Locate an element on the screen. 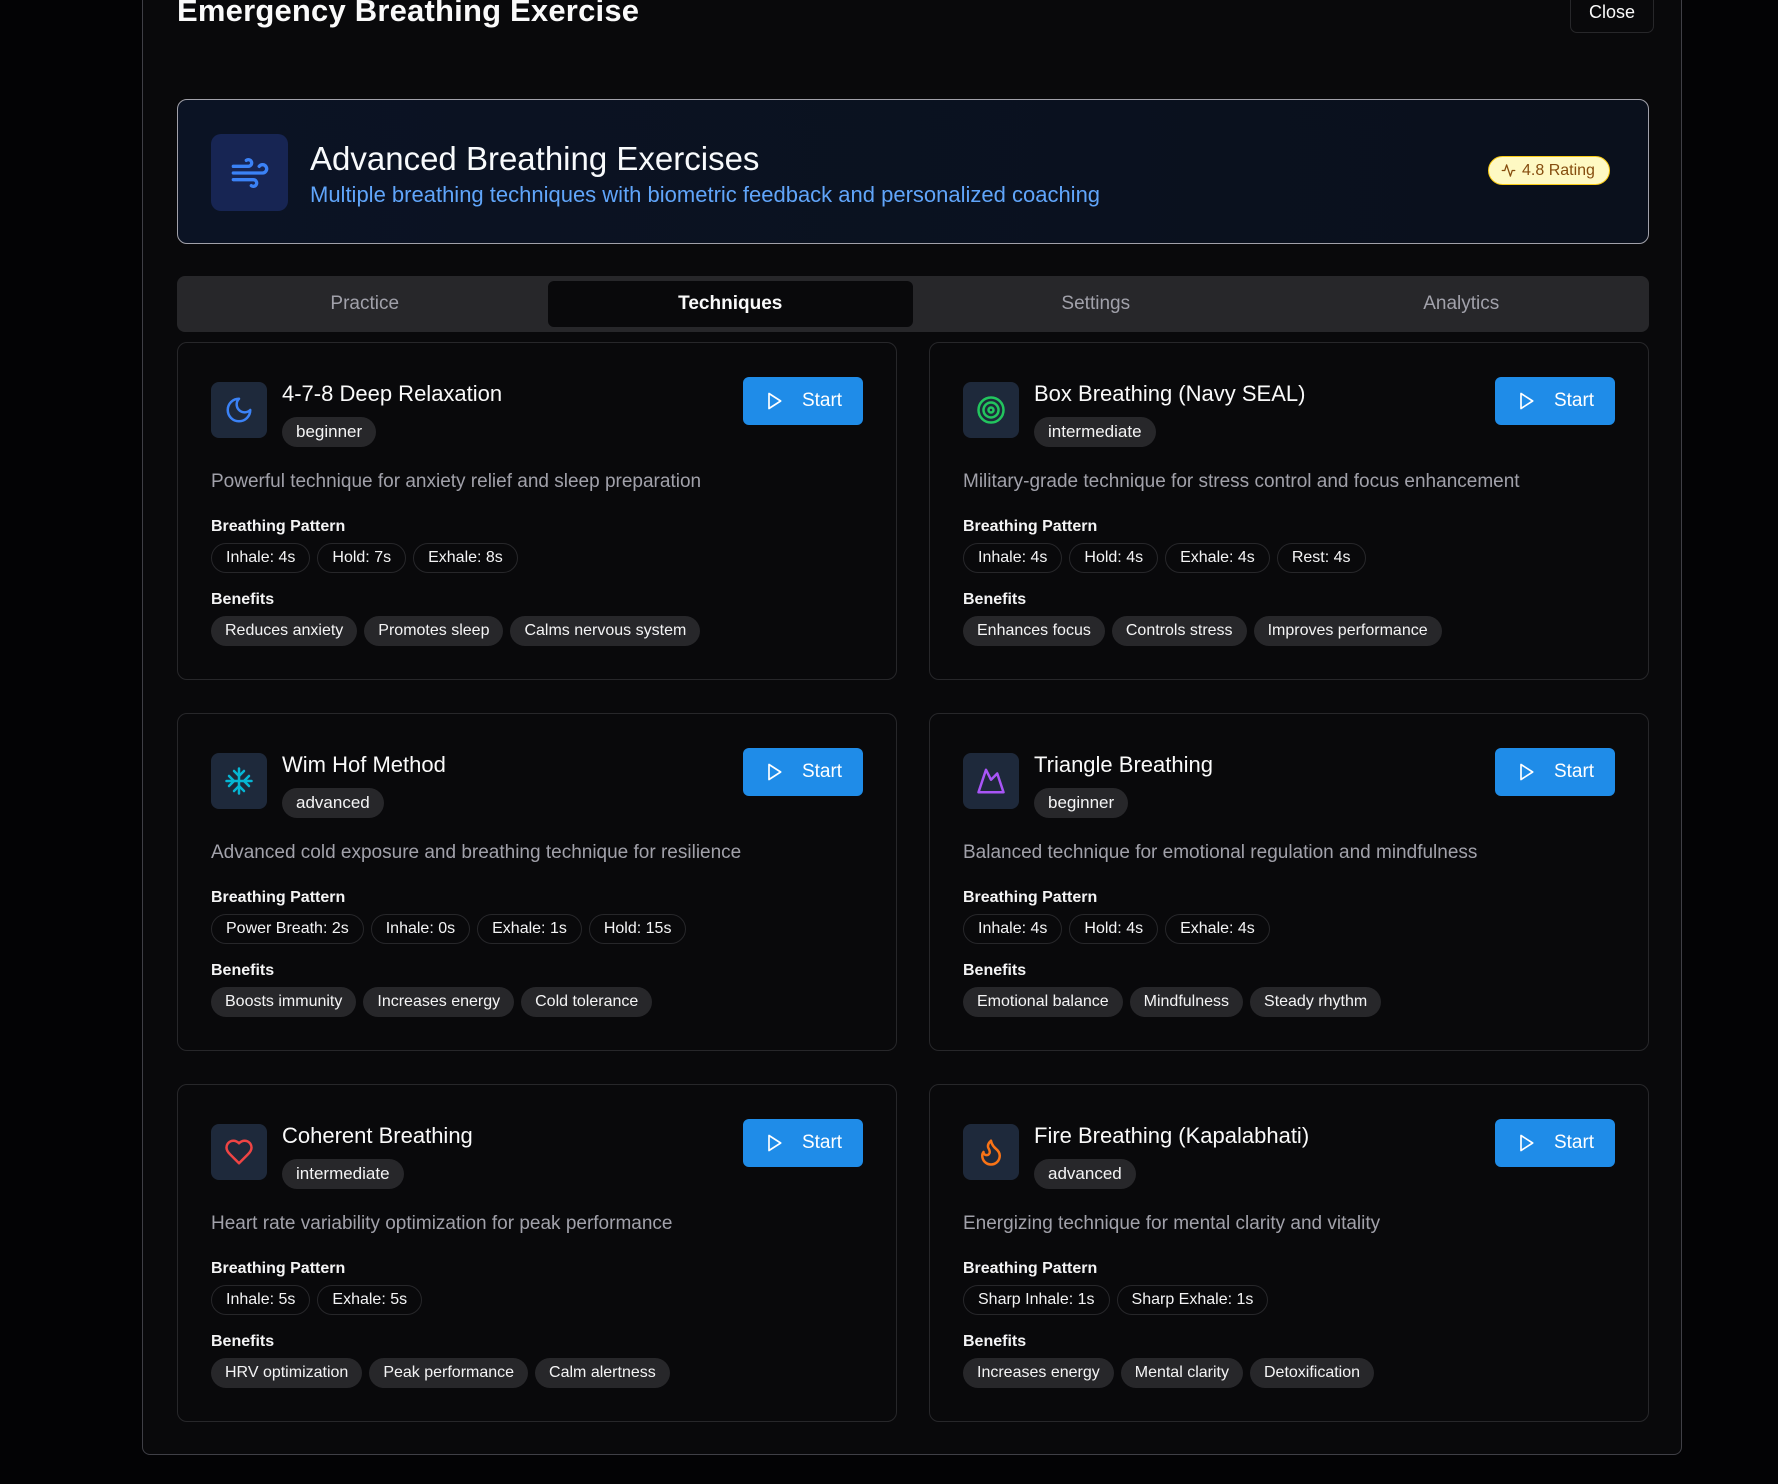 The width and height of the screenshot is (1778, 1484). benefit-chip: Cold tolerance is located at coordinates (587, 1002).